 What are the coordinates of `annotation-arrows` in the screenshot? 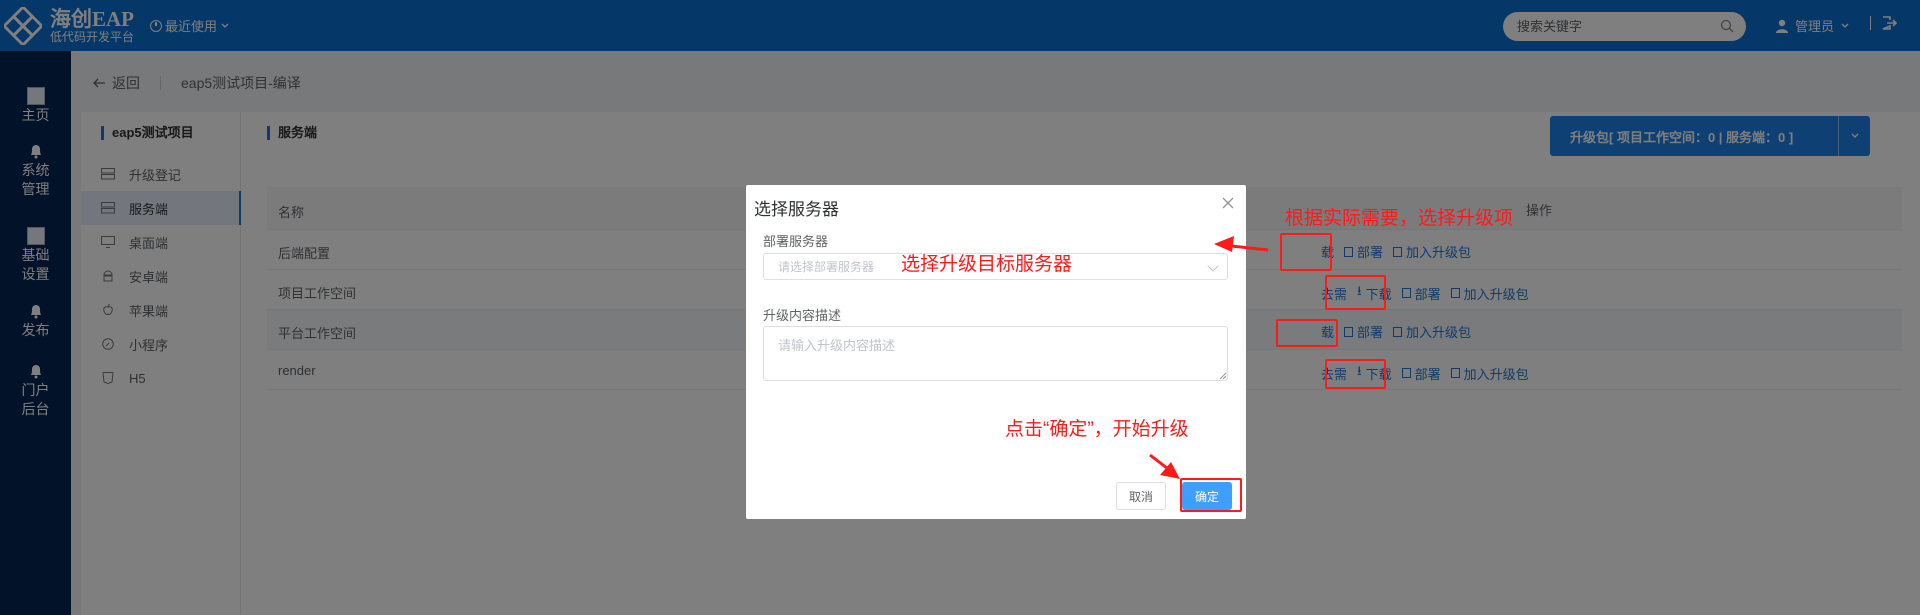 It's located at (1209, 357).